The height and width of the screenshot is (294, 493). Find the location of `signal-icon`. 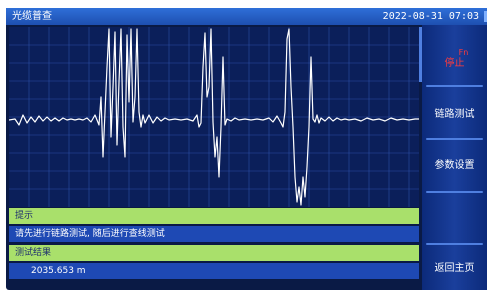

signal-icon is located at coordinates (485, 16).